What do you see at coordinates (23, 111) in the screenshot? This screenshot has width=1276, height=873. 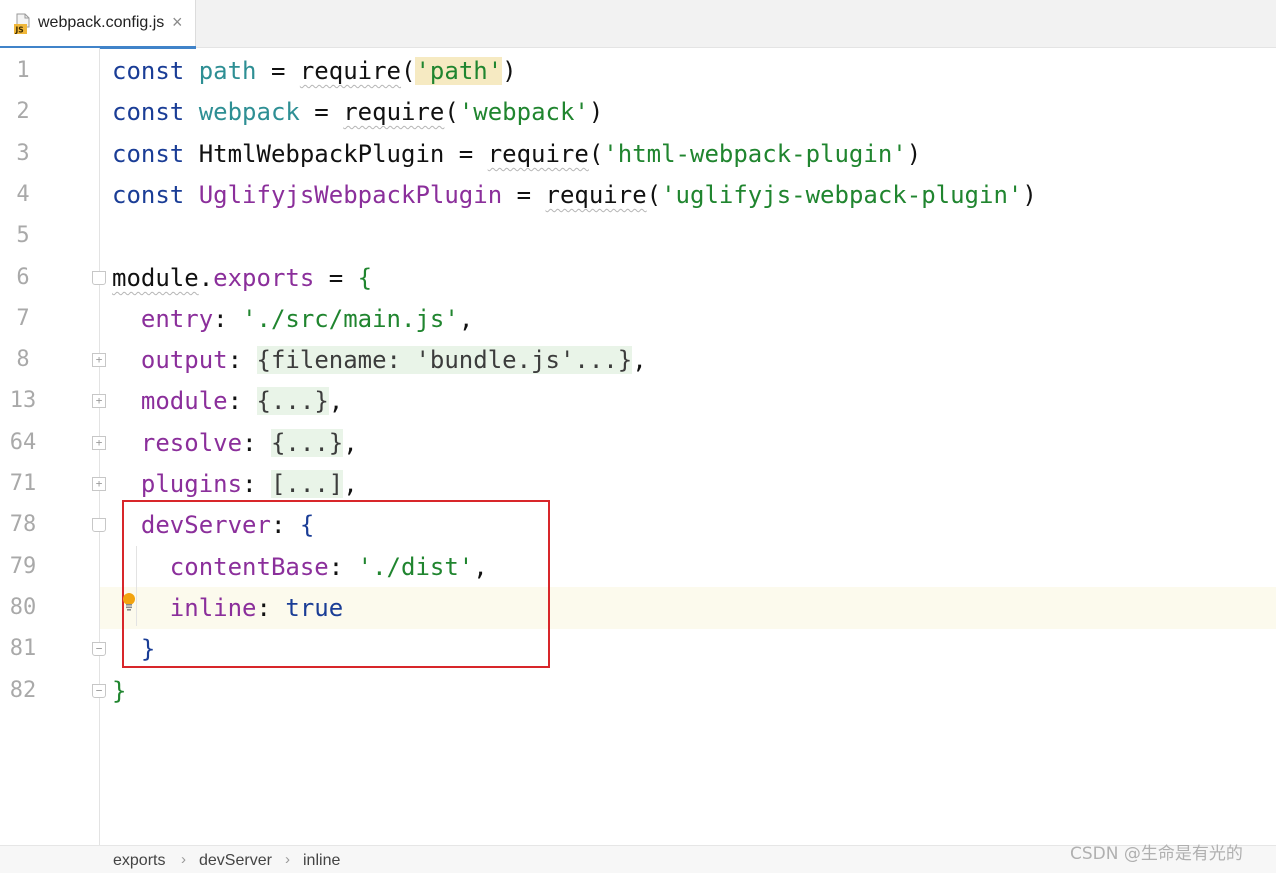 I see `line-number: 2` at bounding box center [23, 111].